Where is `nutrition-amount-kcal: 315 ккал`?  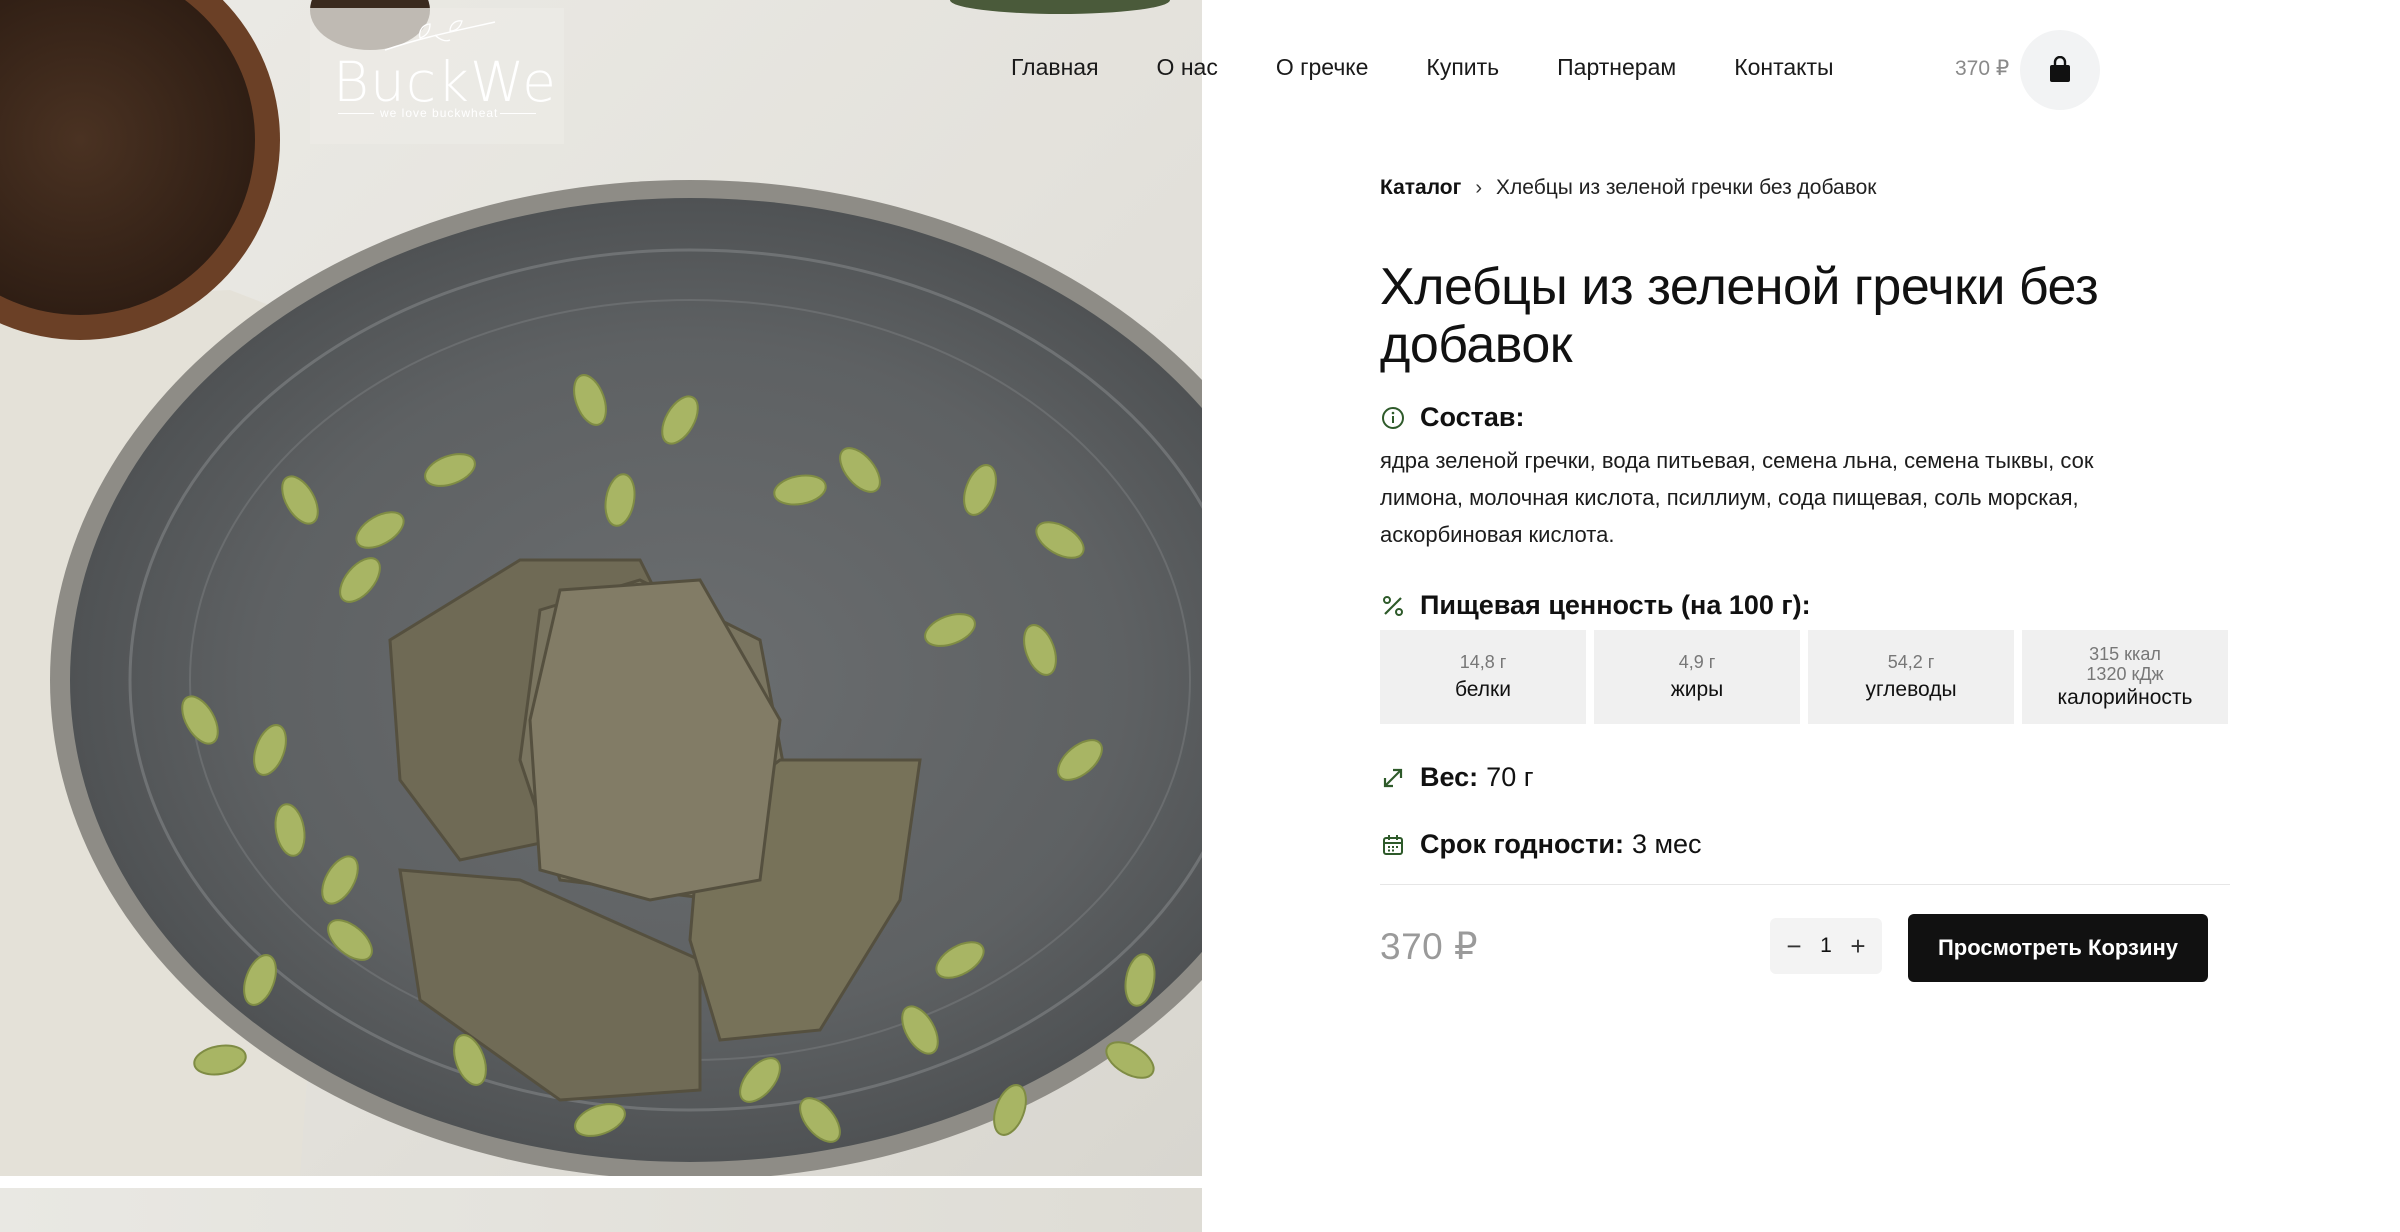
nutrition-amount-kcal: 315 ккал is located at coordinates (2125, 654).